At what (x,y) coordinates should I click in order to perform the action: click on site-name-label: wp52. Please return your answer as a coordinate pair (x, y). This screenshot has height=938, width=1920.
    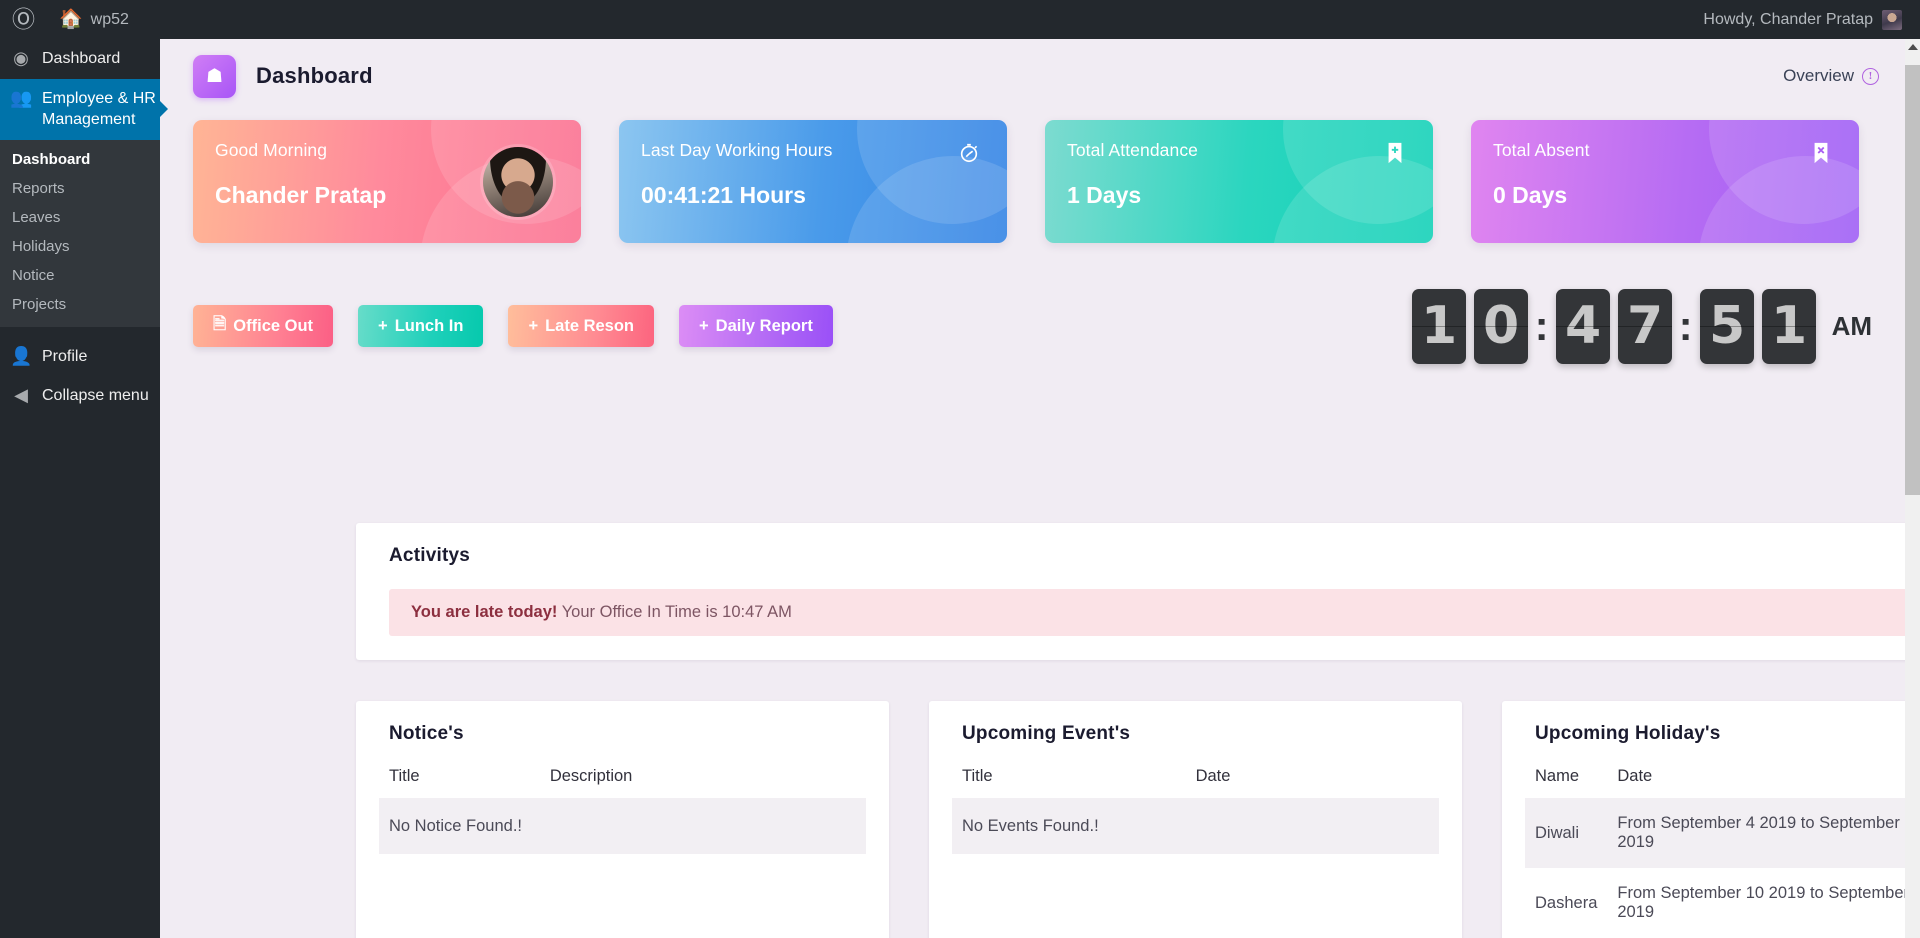
    Looking at the image, I should click on (109, 19).